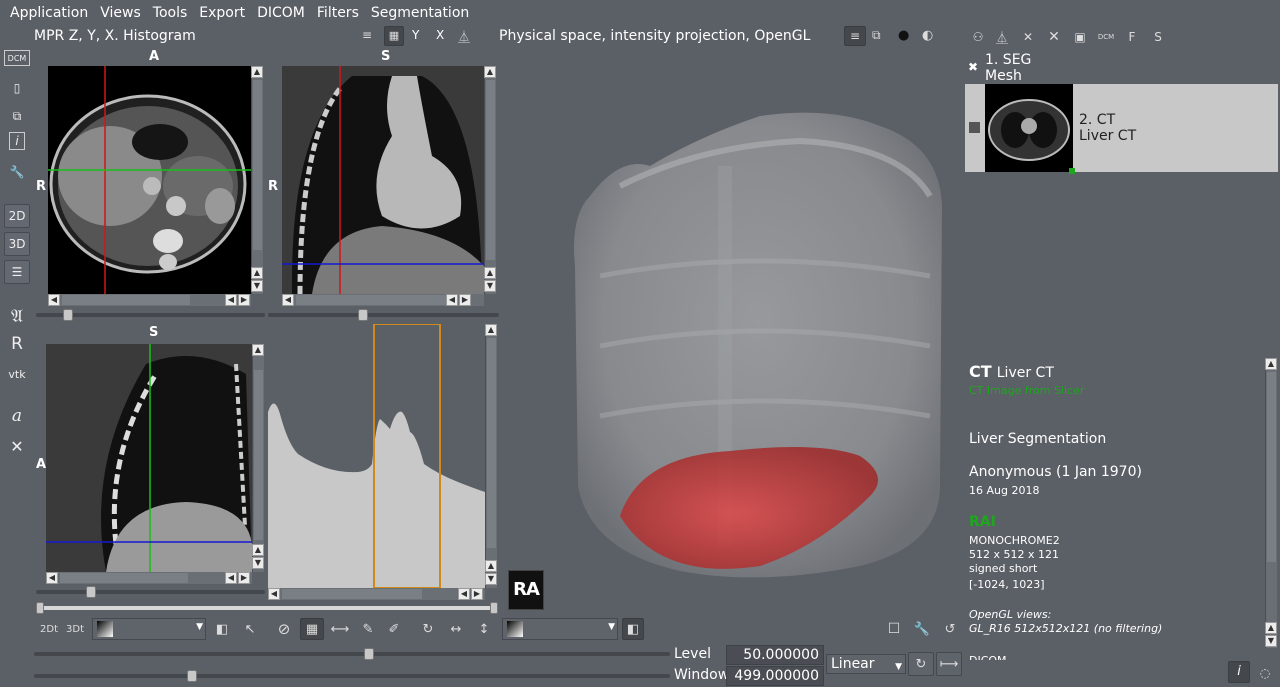  Describe the element at coordinates (922, 629) in the screenshot. I see `wrench-icon: 🔧` at that location.